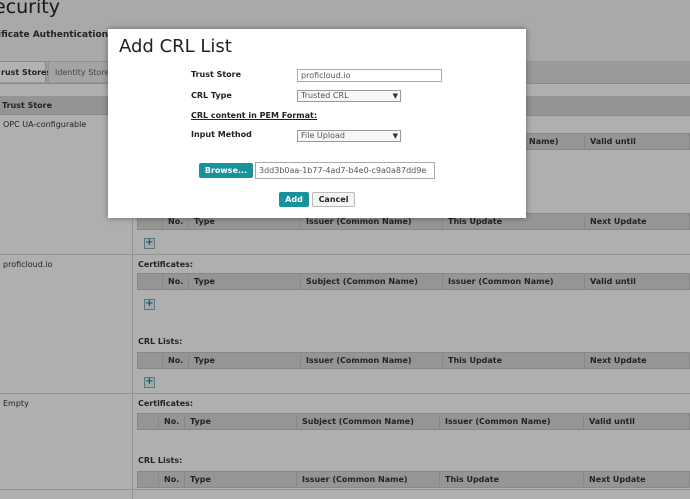  I want to click on input-method-value: File Upload, so click(323, 135).